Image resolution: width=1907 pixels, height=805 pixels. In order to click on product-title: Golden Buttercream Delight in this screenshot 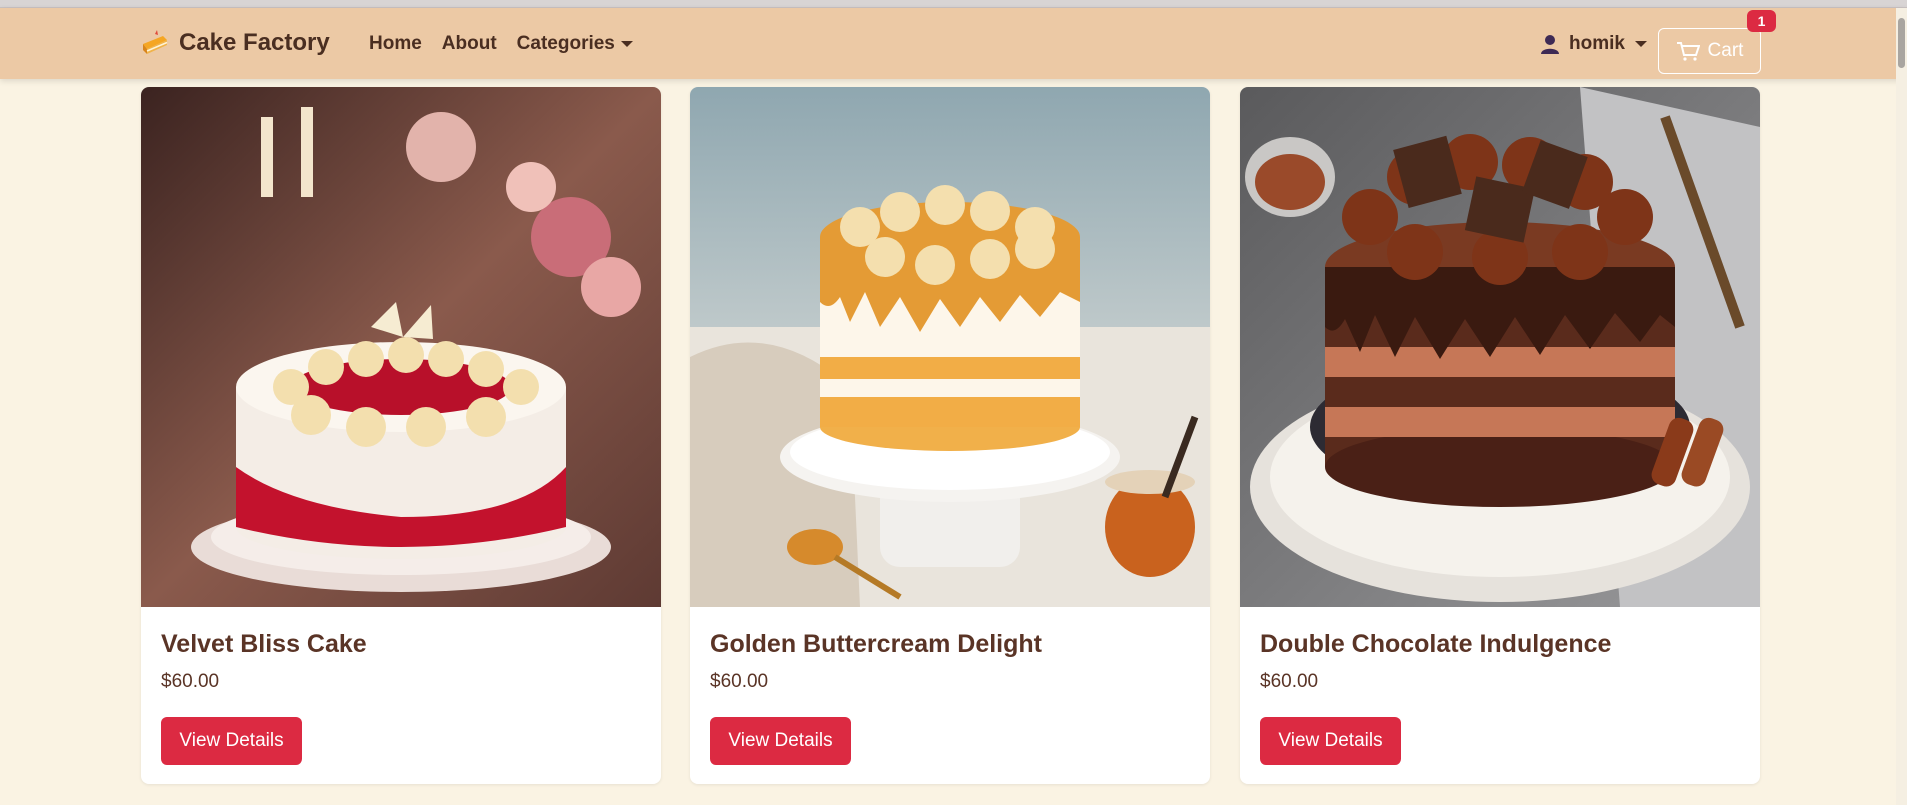, I will do `click(876, 644)`.